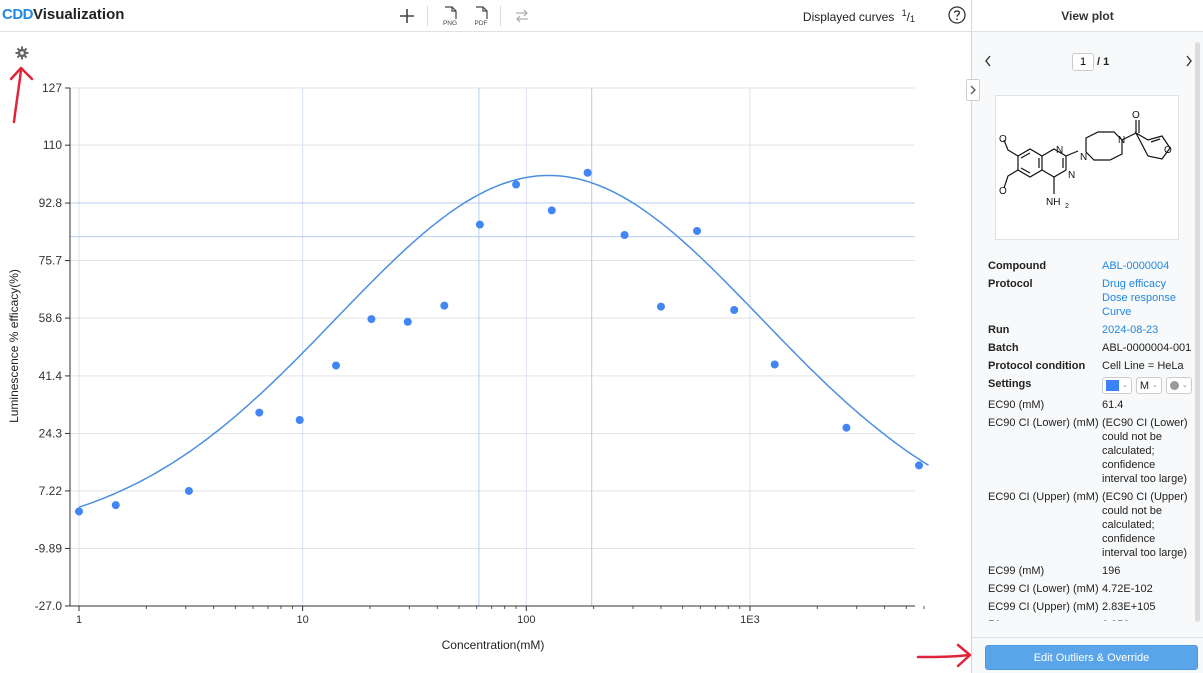 This screenshot has width=1203, height=673. What do you see at coordinates (79, 14) in the screenshot?
I see `logo-text: Visualization` at bounding box center [79, 14].